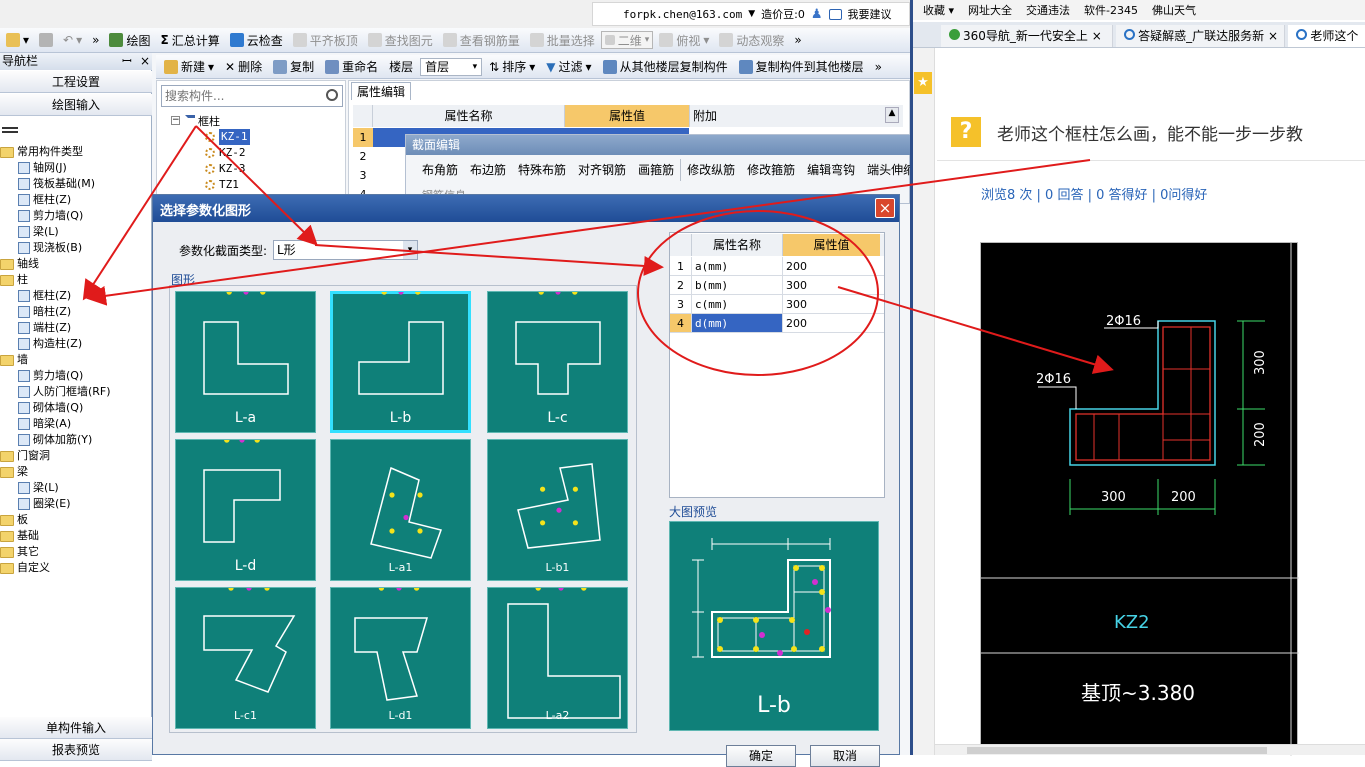 This screenshot has width=1365, height=767. What do you see at coordinates (76, 750) in the screenshot?
I see `report-preview-button: 报表预览` at bounding box center [76, 750].